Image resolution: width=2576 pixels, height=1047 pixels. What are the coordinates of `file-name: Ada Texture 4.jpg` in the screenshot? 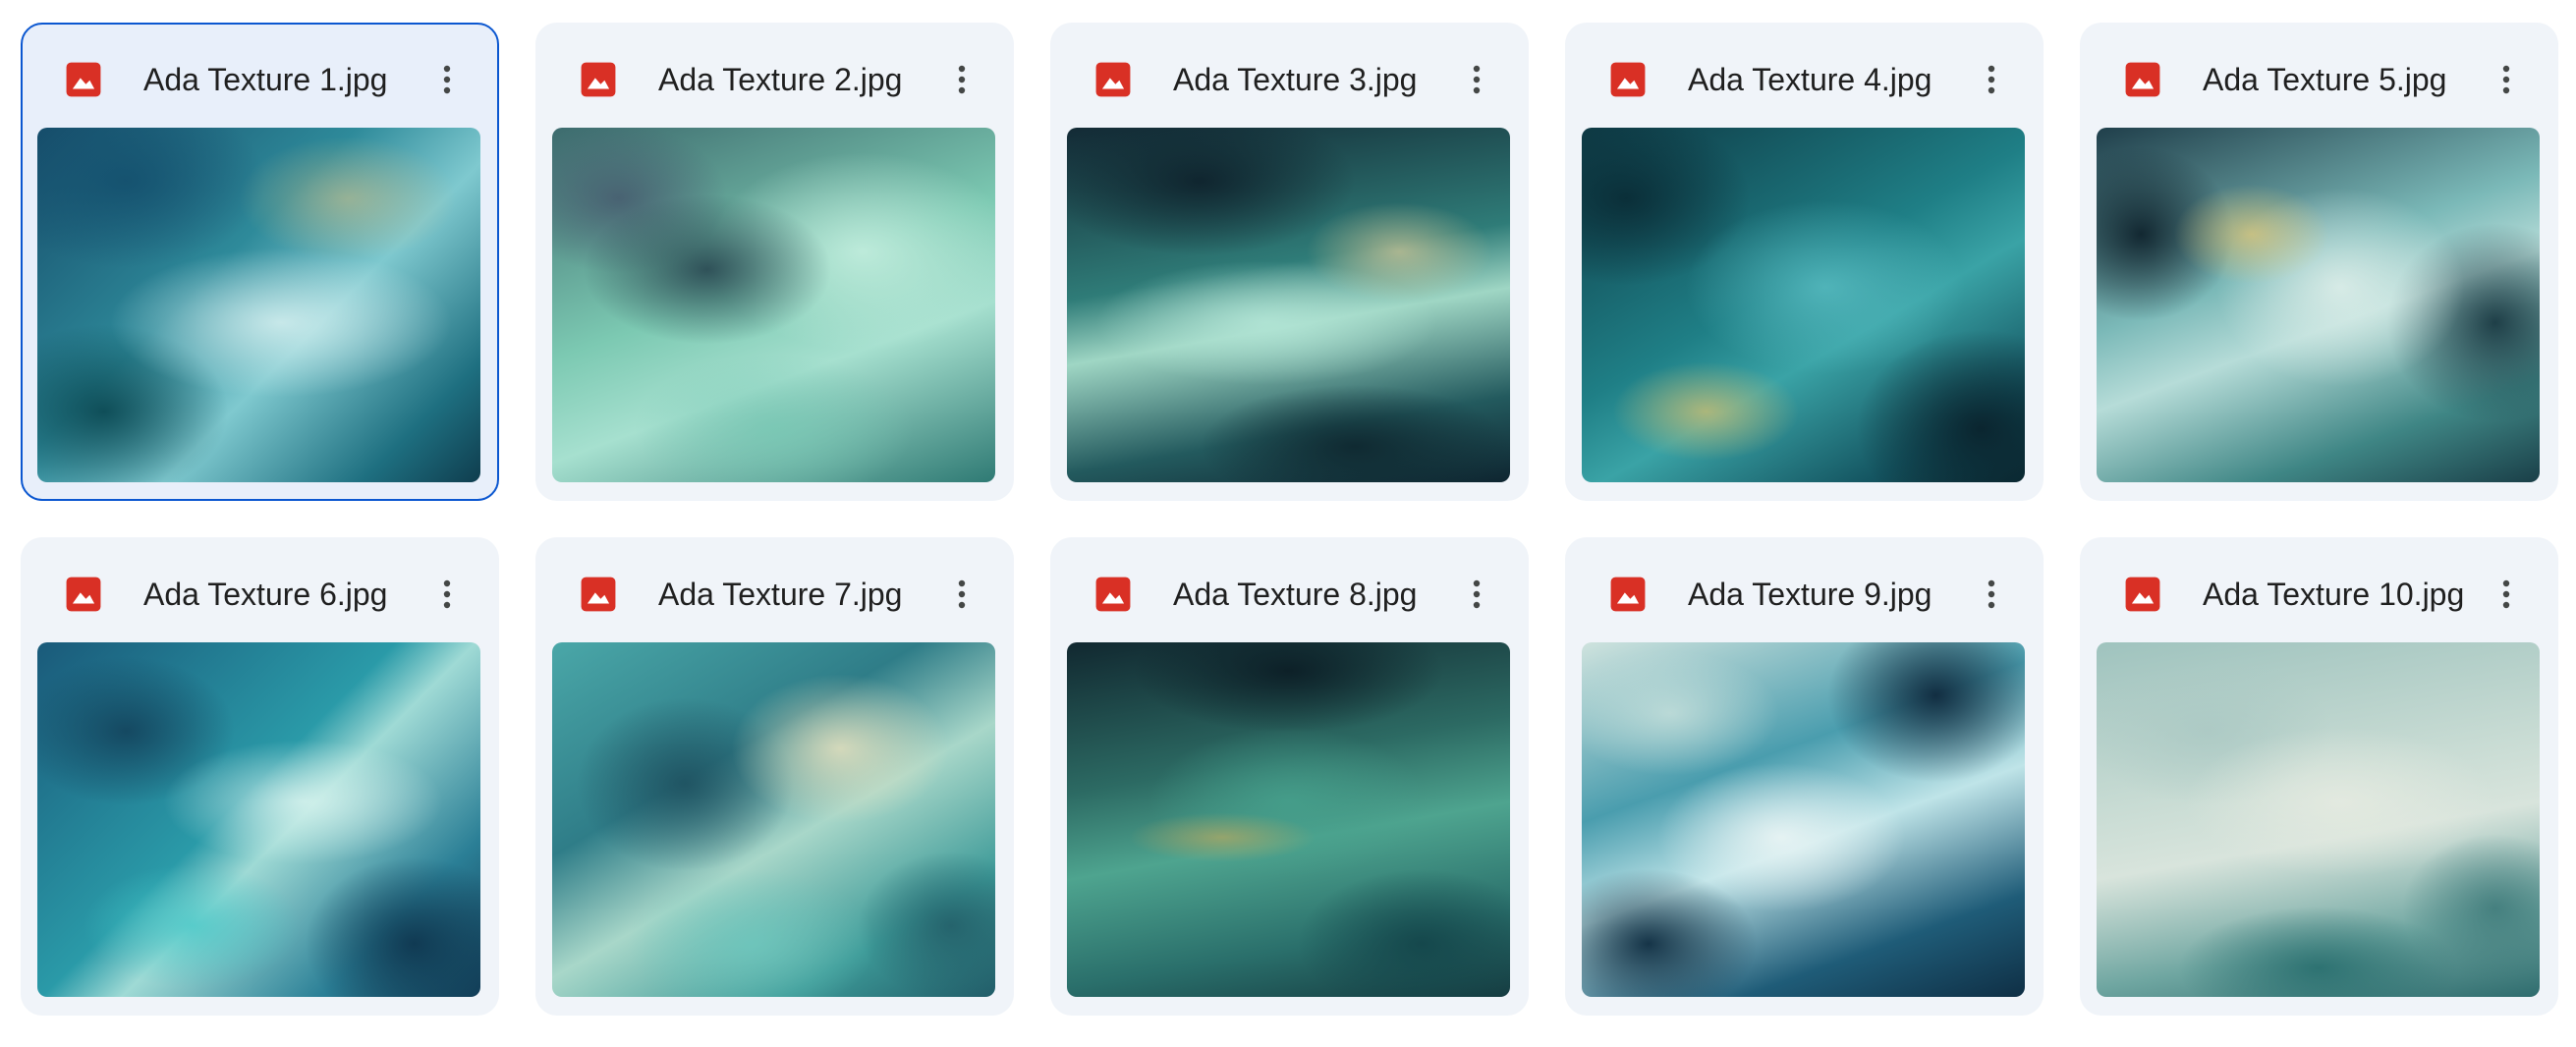 It's located at (1810, 79).